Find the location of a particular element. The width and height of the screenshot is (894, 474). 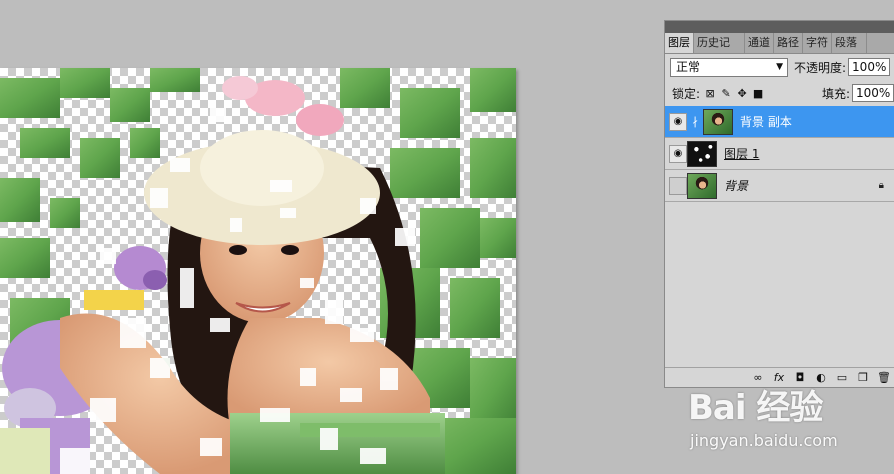

layer-row-background-copy: ◉ ∤ 背景 副本 is located at coordinates (779, 122).